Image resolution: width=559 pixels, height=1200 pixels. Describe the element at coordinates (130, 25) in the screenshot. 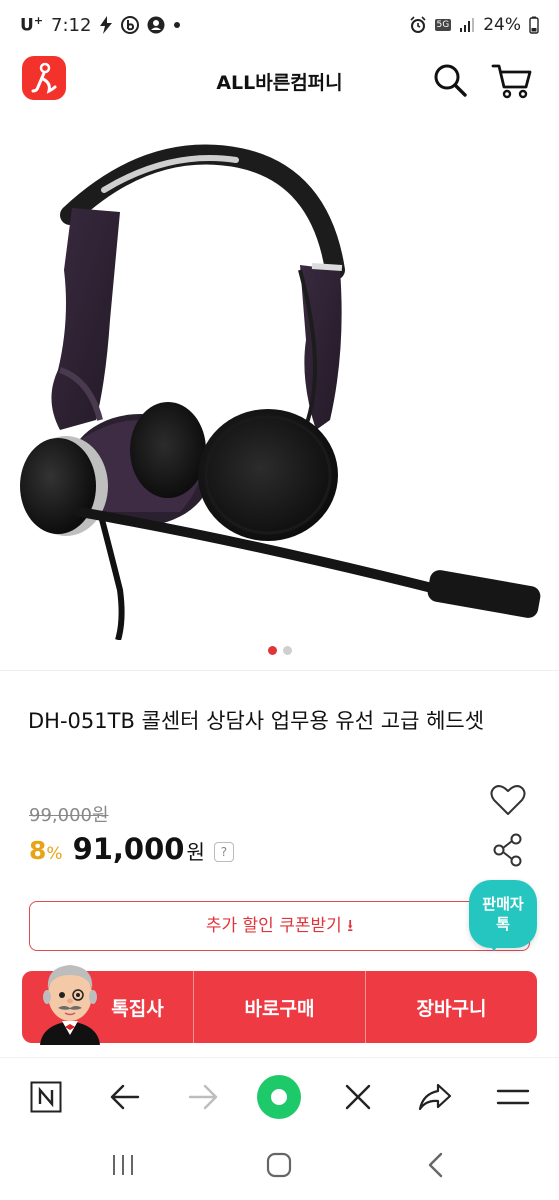

I see `b-app-icon` at that location.